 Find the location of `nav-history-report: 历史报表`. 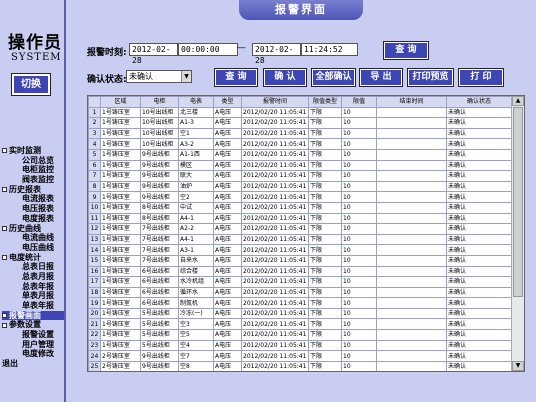

nav-history-report: 历史报表 is located at coordinates (33, 190).